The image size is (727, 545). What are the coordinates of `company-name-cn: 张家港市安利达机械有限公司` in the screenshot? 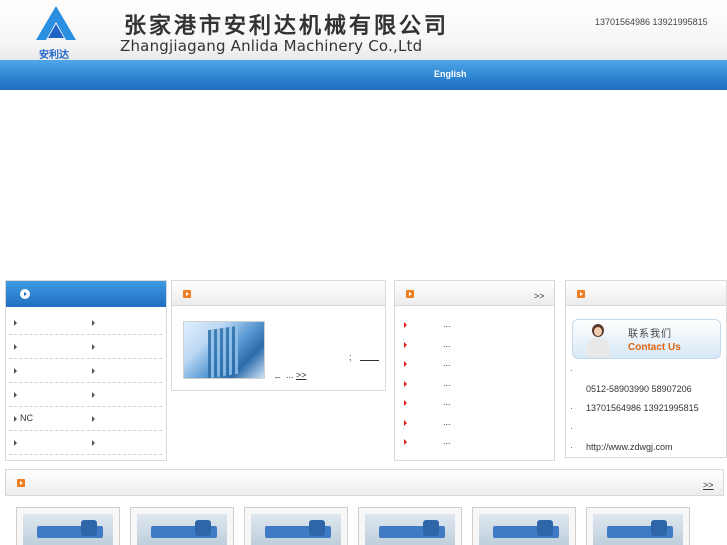 It's located at (287, 26).